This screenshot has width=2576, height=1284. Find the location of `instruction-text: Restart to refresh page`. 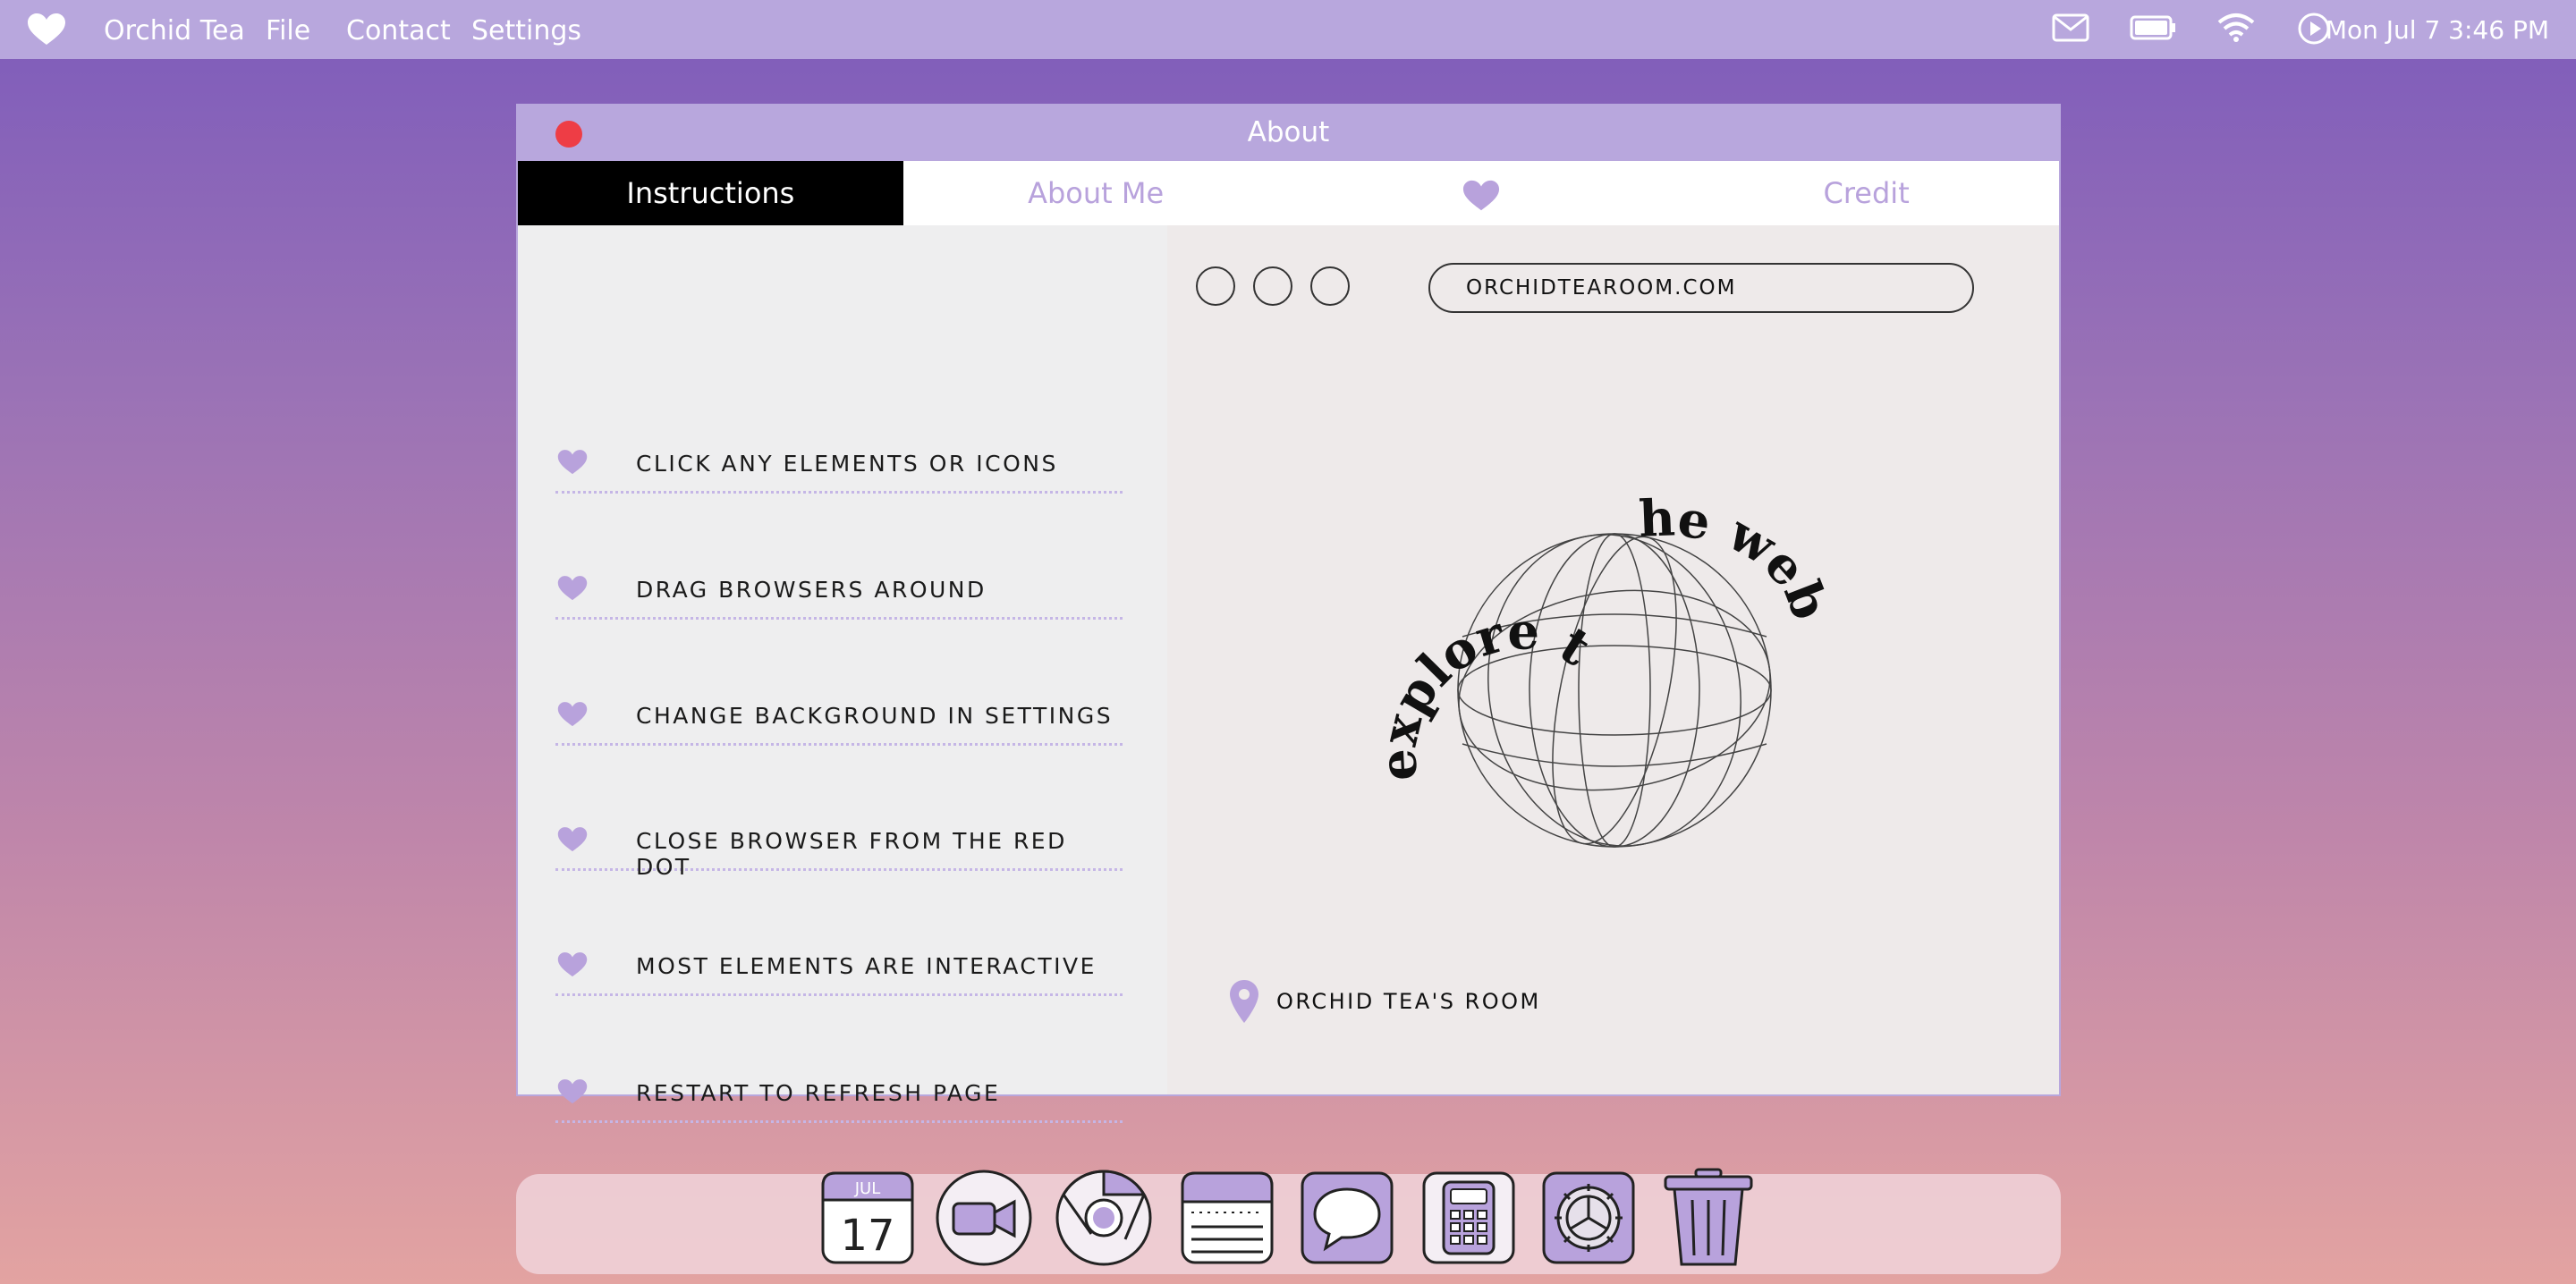

instruction-text: Restart to refresh page is located at coordinates (818, 1093).